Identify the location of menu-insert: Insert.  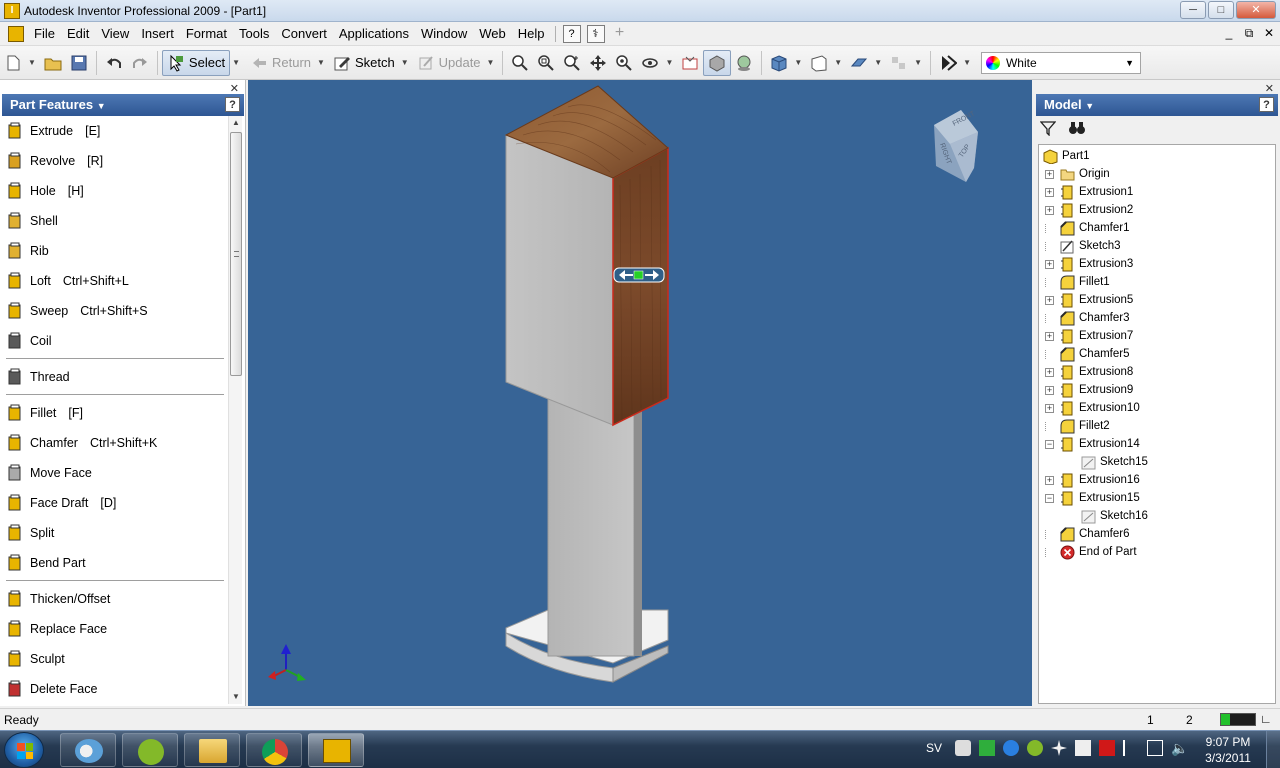
(157, 34).